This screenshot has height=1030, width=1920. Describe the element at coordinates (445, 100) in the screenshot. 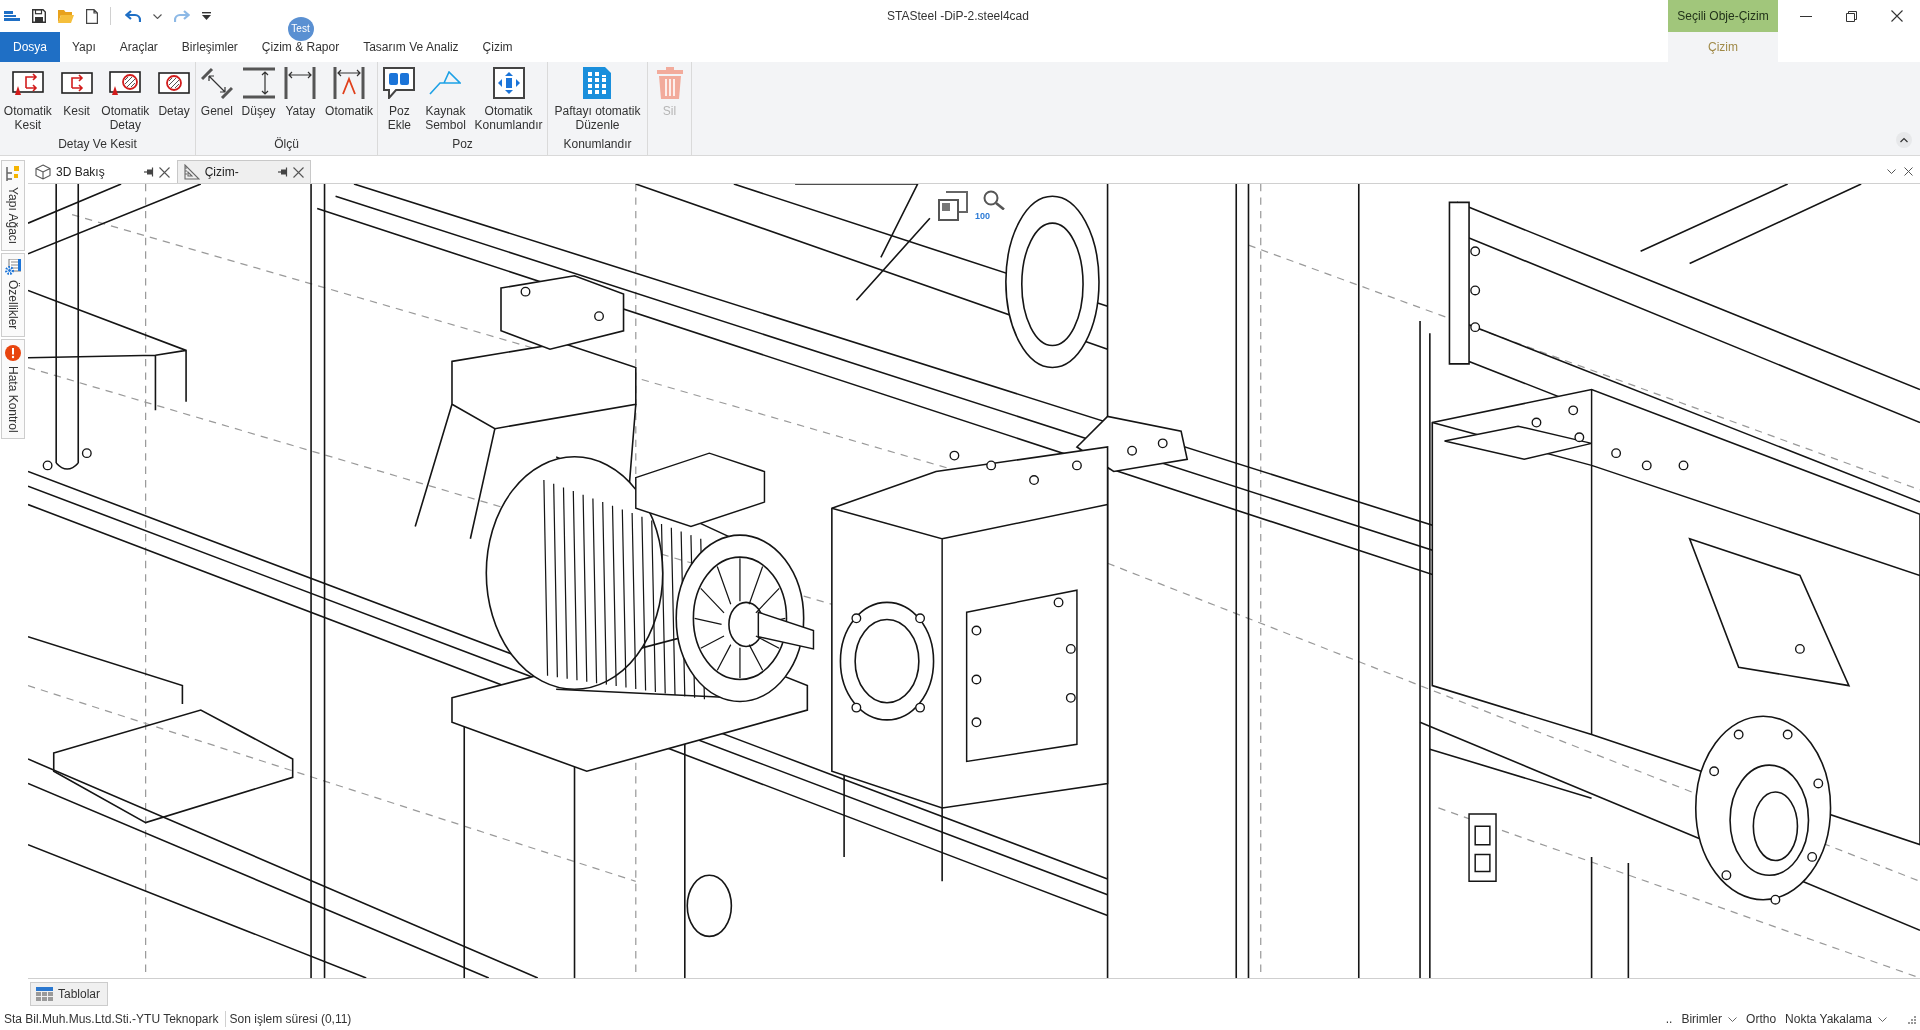

I see `ribbon-button: Kaynak Sembol` at that location.